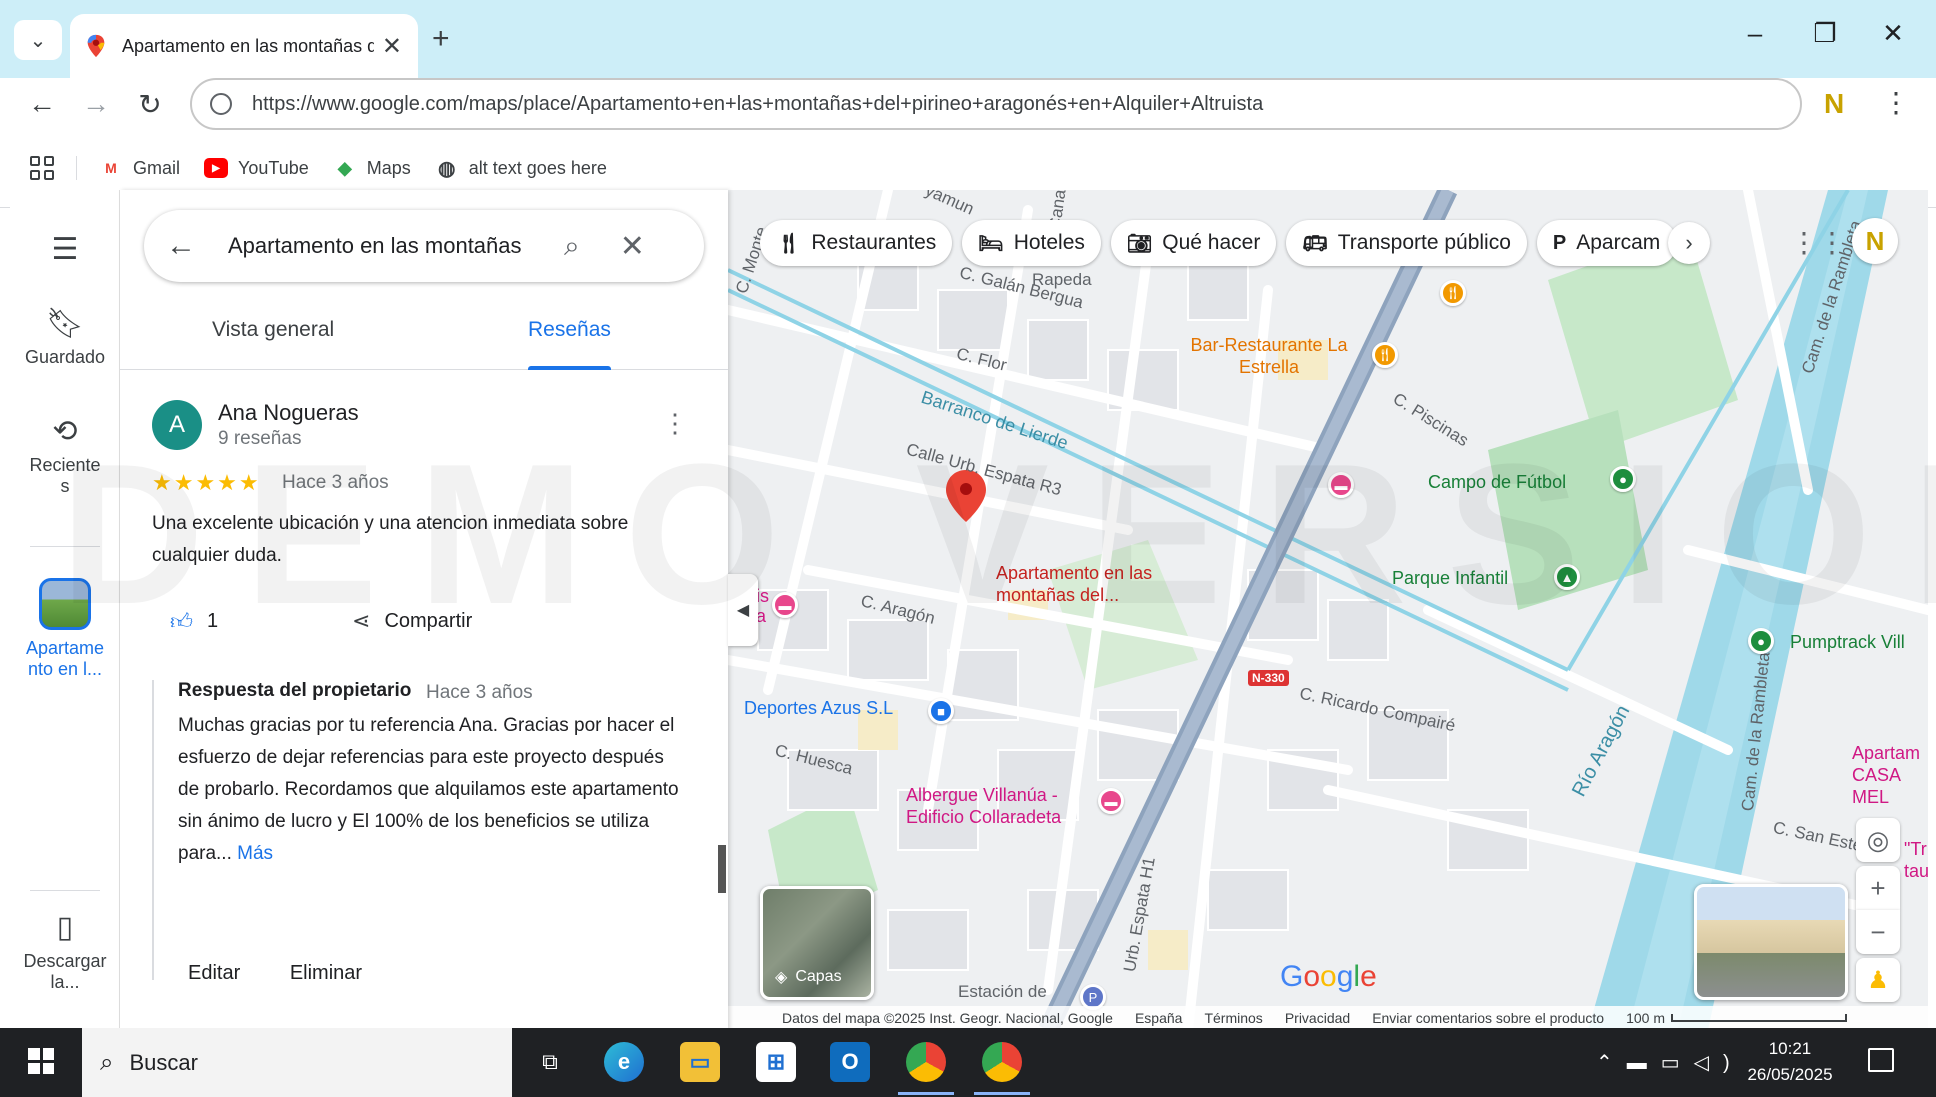 This screenshot has height=1097, width=1936. I want to click on poi-label: is a, so click(762, 606).